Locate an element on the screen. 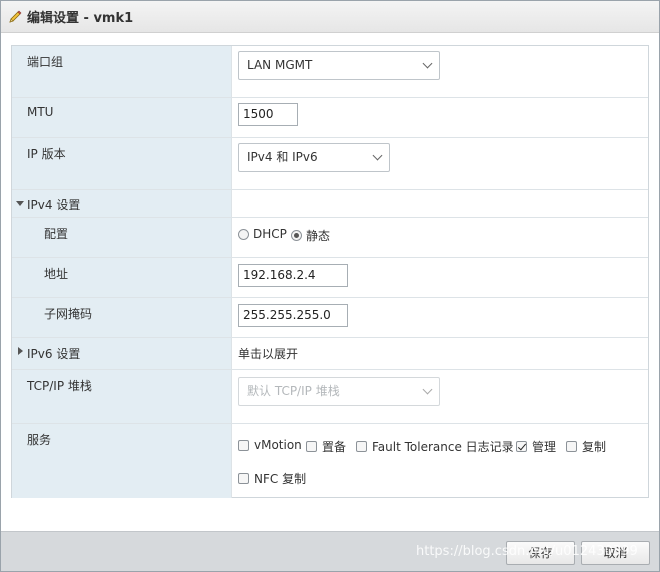  row-mtu: MTU 1500 is located at coordinates (330, 118).